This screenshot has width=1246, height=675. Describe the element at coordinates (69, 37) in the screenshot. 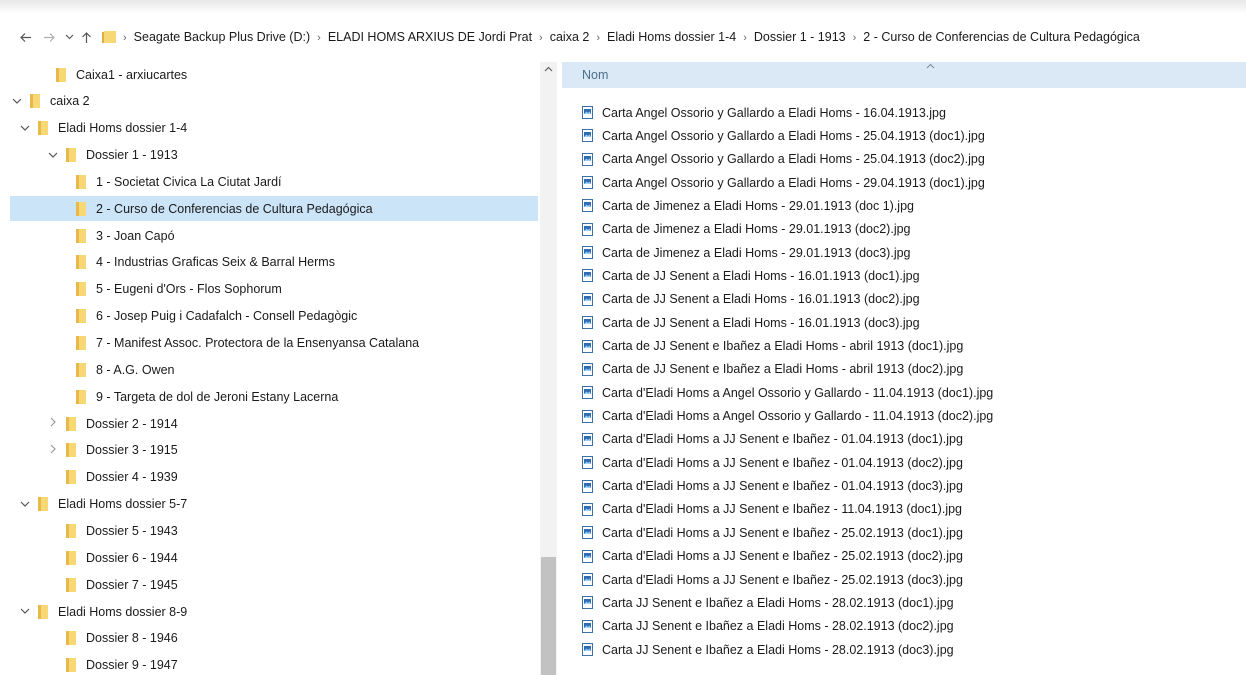

I see `recent-locations-button` at that location.